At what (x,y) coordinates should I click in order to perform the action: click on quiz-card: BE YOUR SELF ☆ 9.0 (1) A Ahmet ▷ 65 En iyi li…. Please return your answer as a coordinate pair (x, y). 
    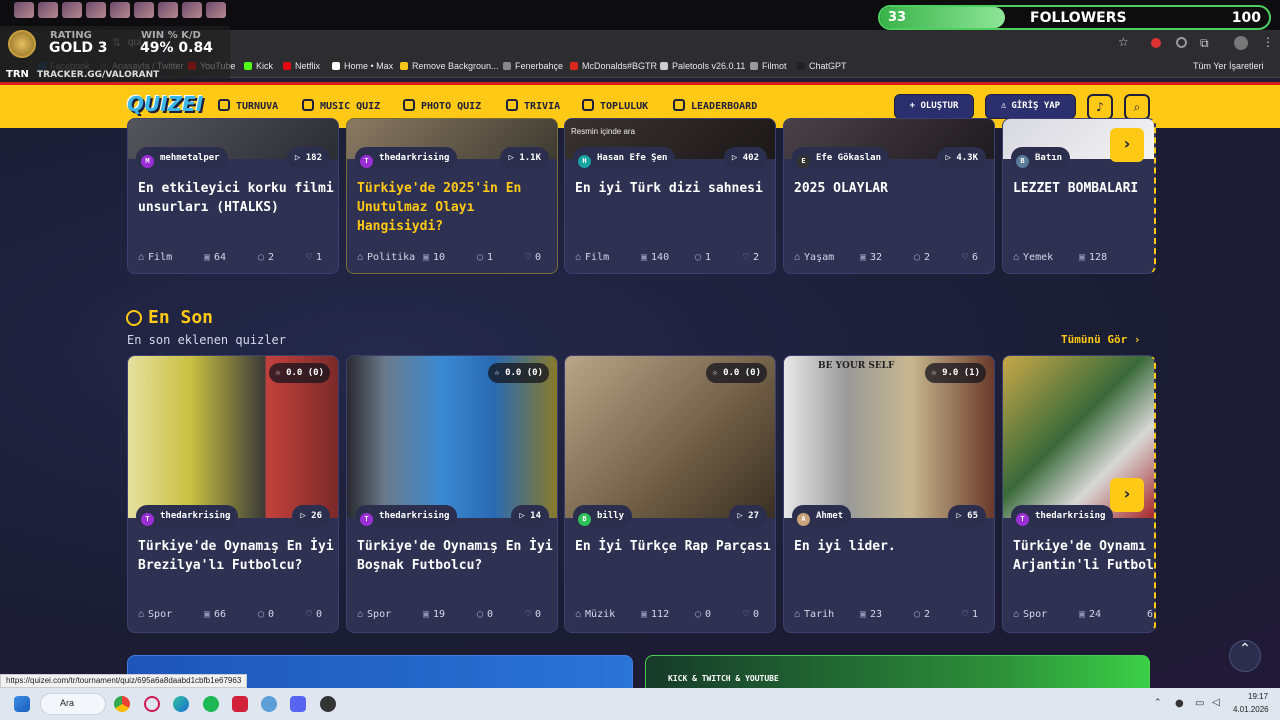
    Looking at the image, I should click on (889, 494).